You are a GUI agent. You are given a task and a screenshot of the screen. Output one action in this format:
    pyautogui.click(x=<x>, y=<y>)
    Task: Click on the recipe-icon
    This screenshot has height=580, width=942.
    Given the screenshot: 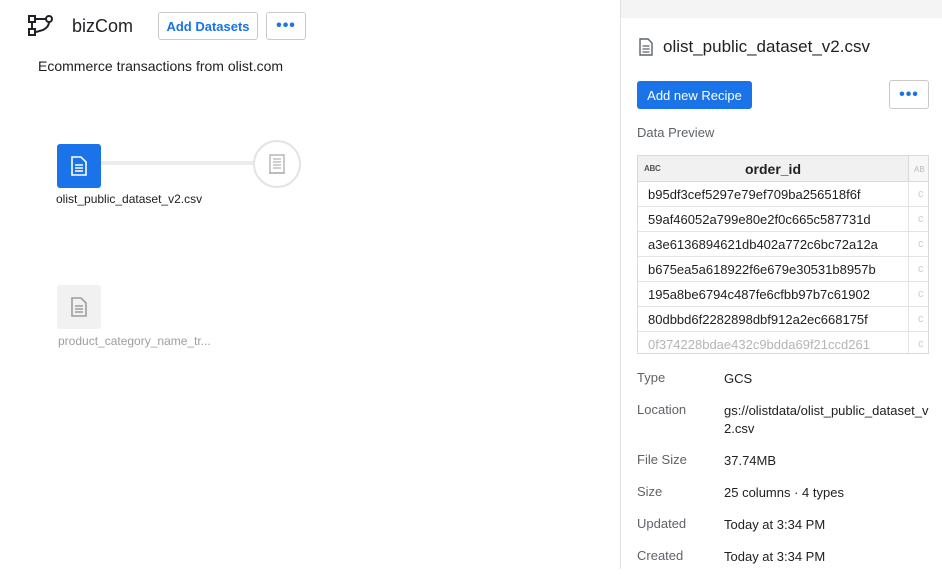 What is the action you would take?
    pyautogui.click(x=277, y=164)
    